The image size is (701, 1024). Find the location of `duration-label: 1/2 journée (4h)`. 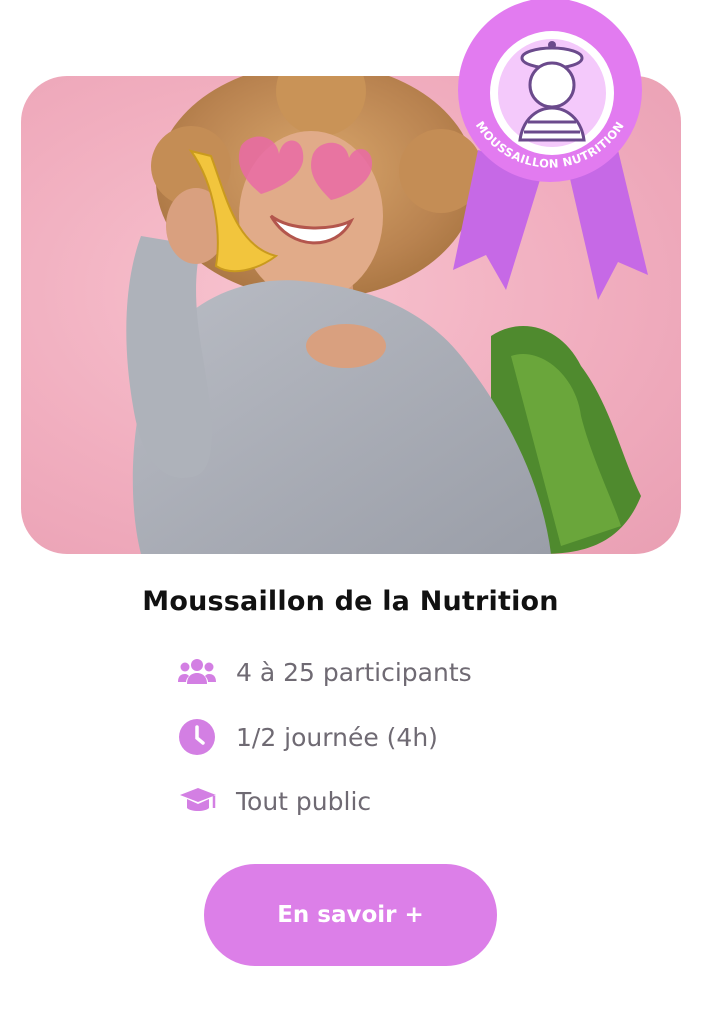

duration-label: 1/2 journée (4h) is located at coordinates (337, 737).